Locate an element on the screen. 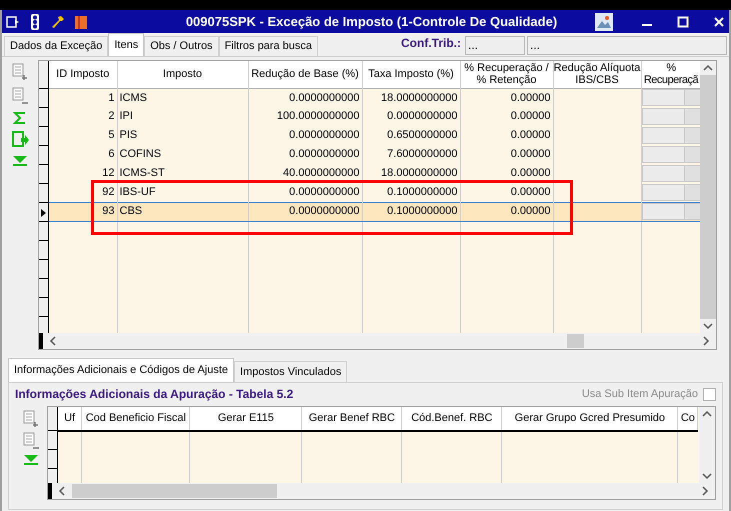  table-cell: ICMS is located at coordinates (182, 97).